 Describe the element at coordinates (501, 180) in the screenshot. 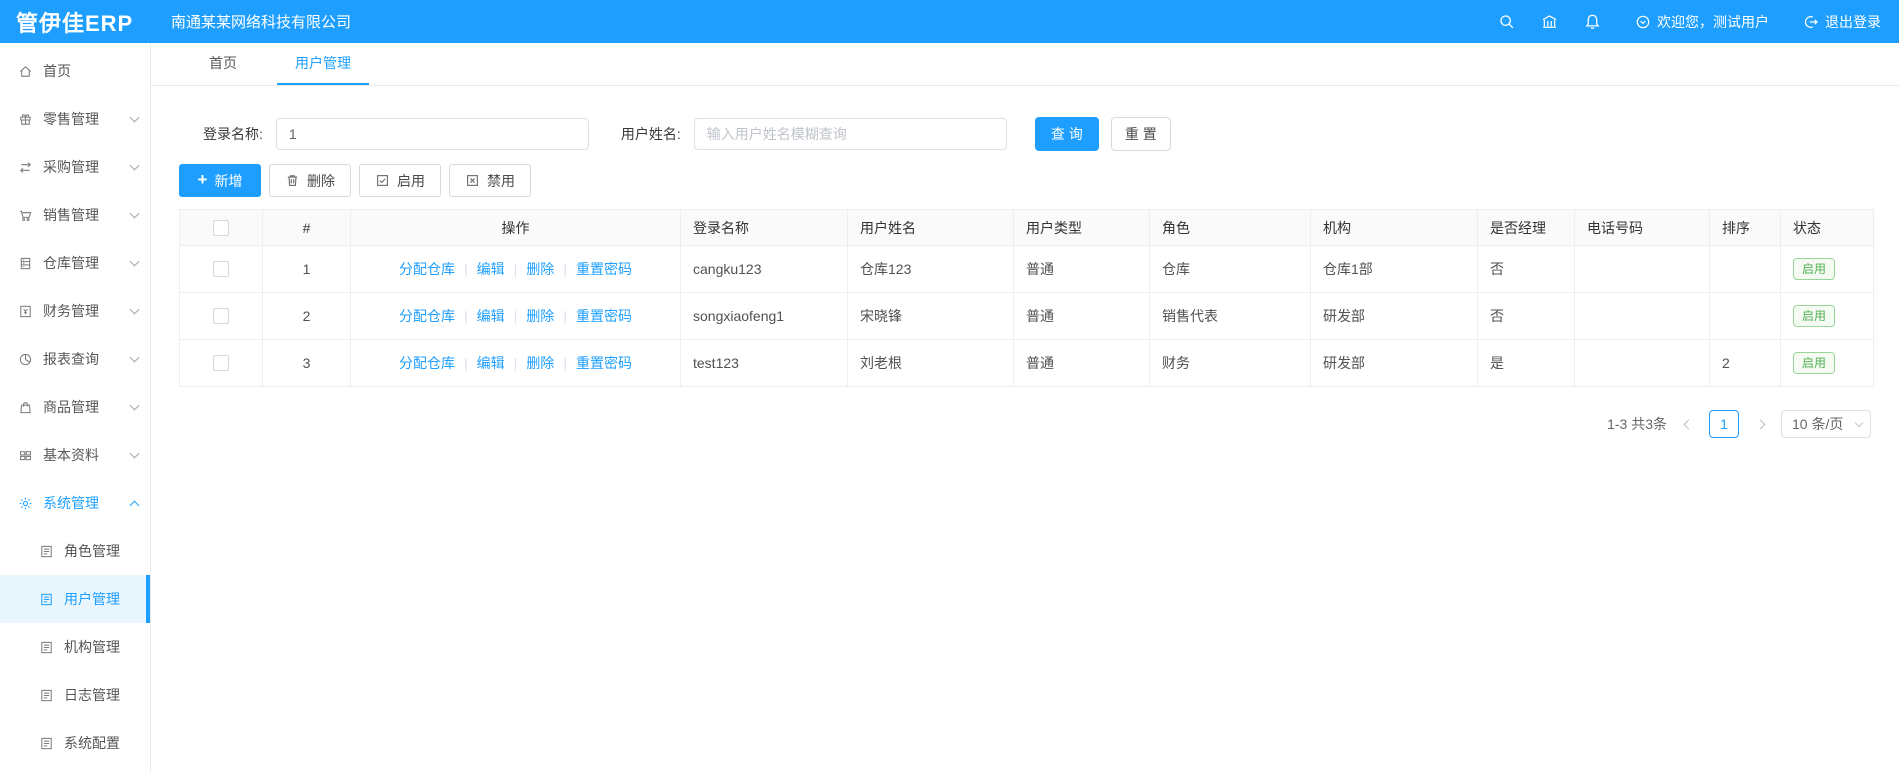

I see `disable-label: 禁用` at that location.